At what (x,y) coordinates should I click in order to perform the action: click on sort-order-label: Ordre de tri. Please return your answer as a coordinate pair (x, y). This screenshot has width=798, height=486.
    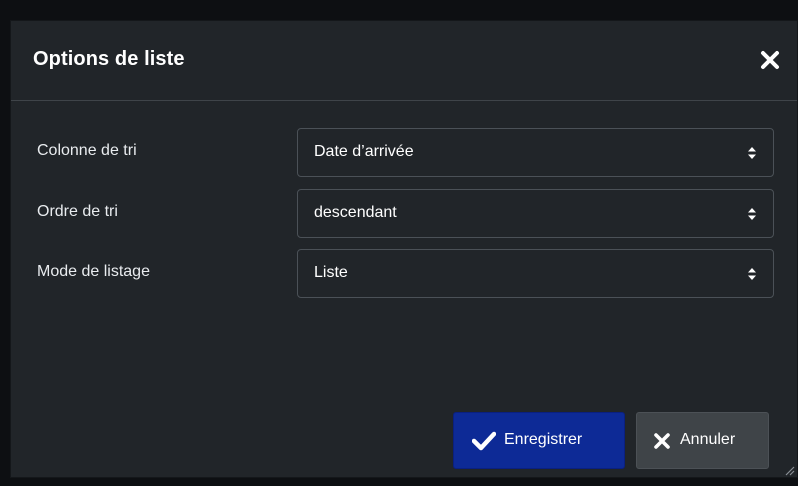
    Looking at the image, I should click on (77, 211).